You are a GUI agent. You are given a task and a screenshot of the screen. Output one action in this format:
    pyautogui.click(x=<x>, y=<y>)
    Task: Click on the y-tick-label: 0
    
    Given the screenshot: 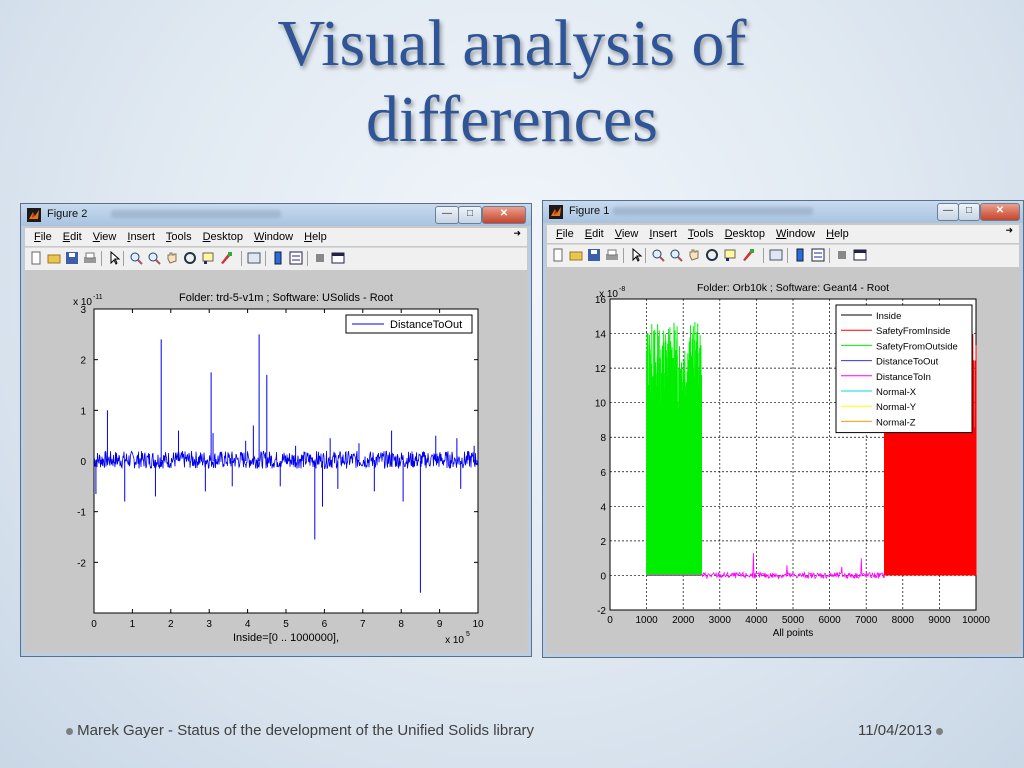 What is the action you would take?
    pyautogui.click(x=603, y=576)
    